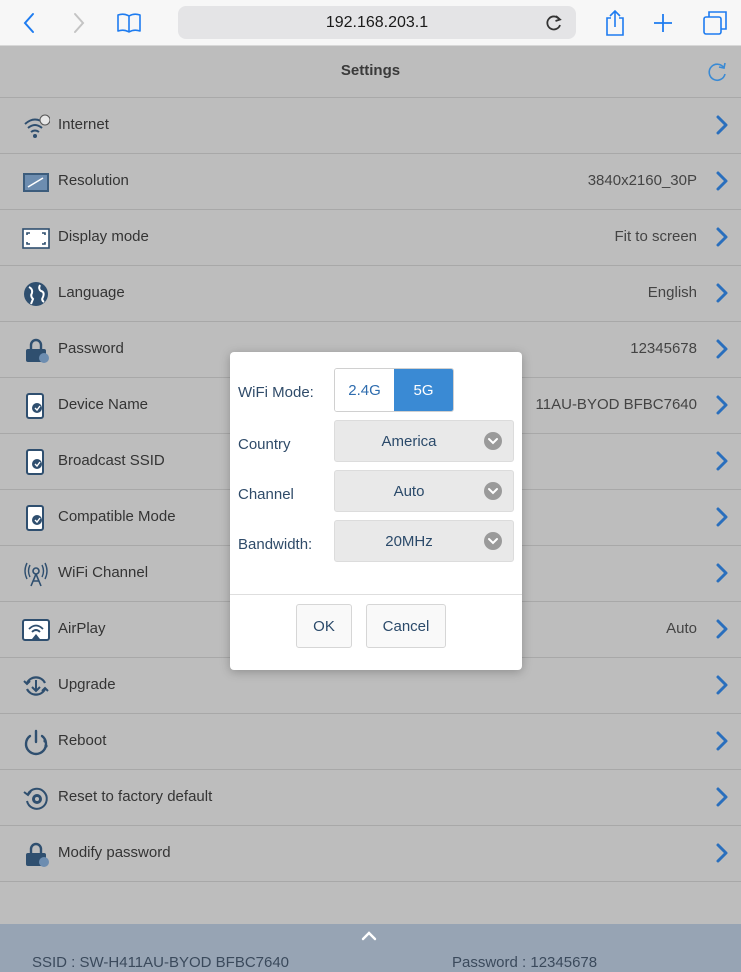 This screenshot has height=972, width=741. I want to click on row-value: 3840x2160_30P, so click(642, 180).